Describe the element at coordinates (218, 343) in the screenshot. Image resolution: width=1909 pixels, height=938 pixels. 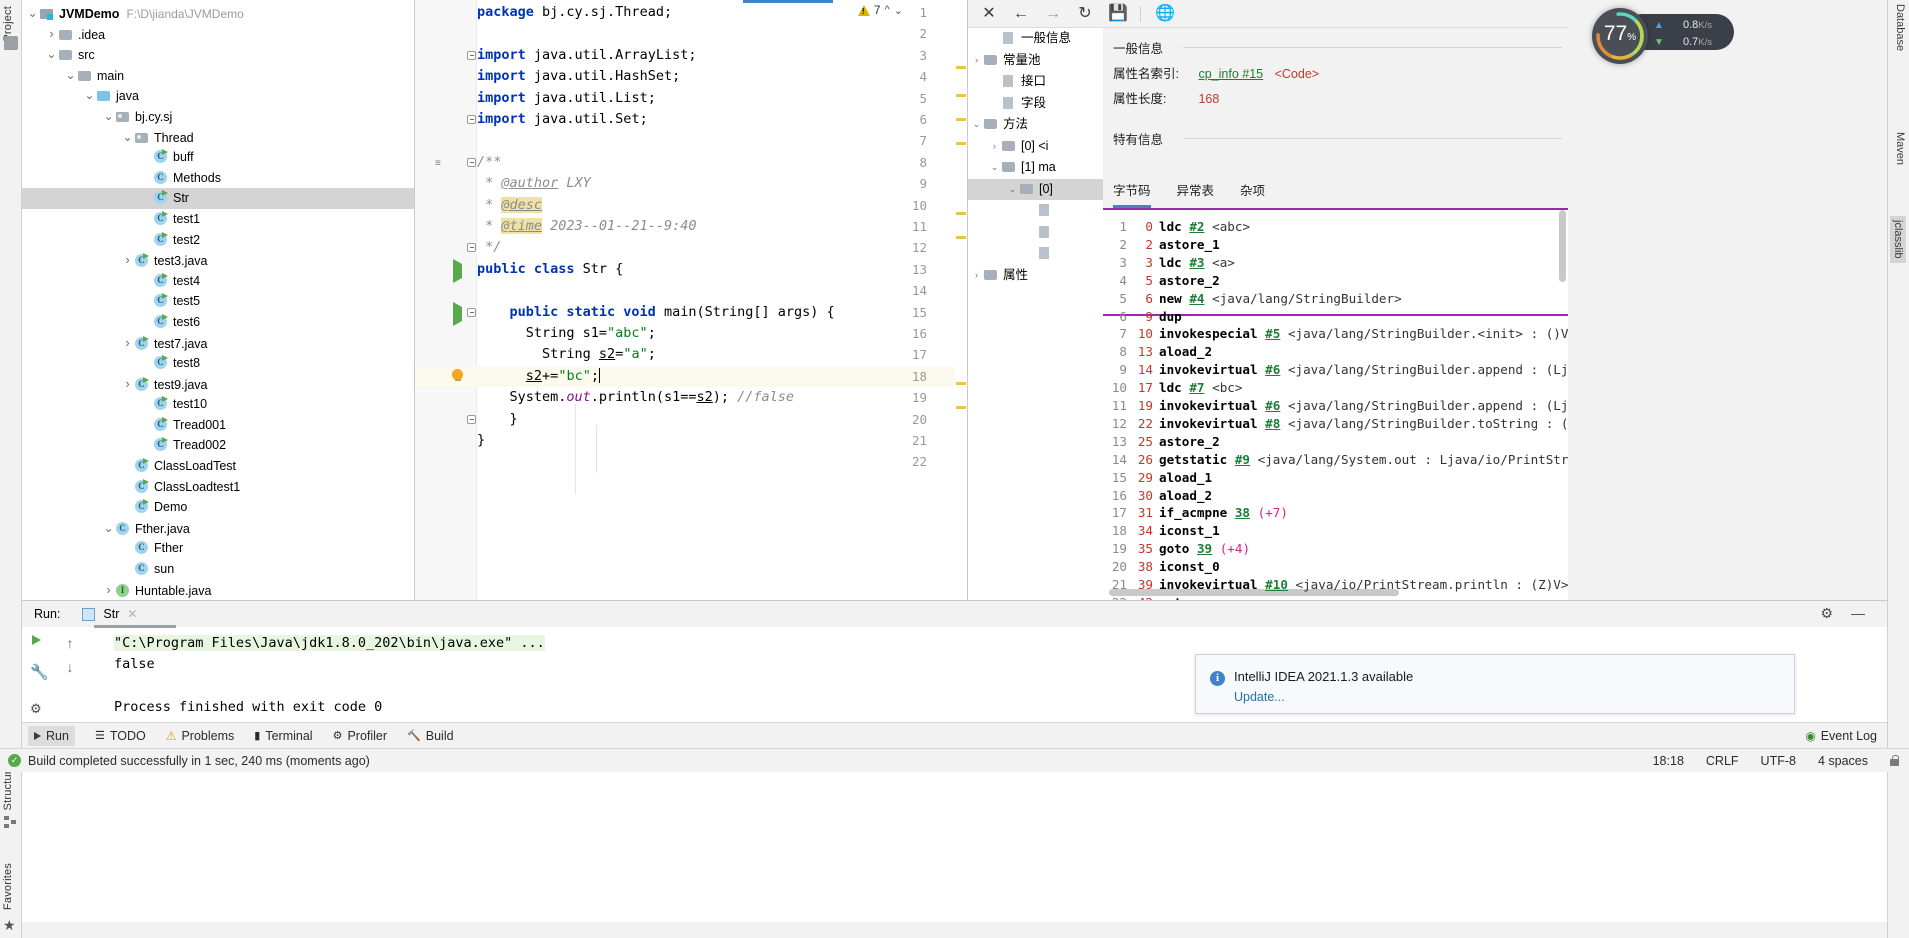
I see `project-tree-item: › test7.java` at that location.